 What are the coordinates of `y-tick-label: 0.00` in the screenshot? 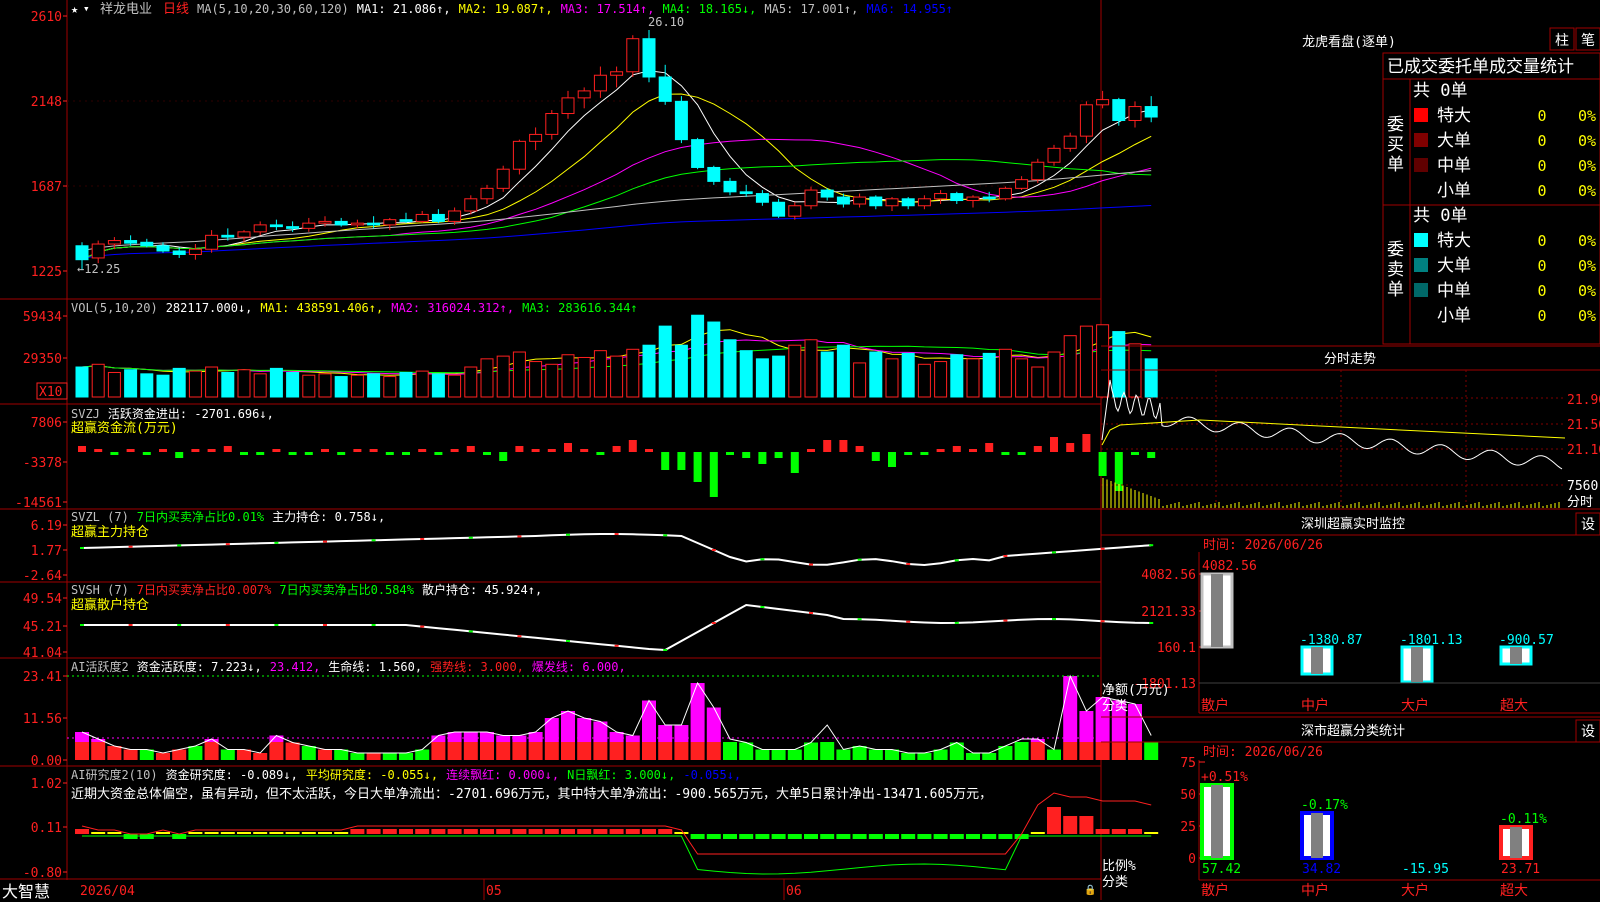 It's located at (46, 761).